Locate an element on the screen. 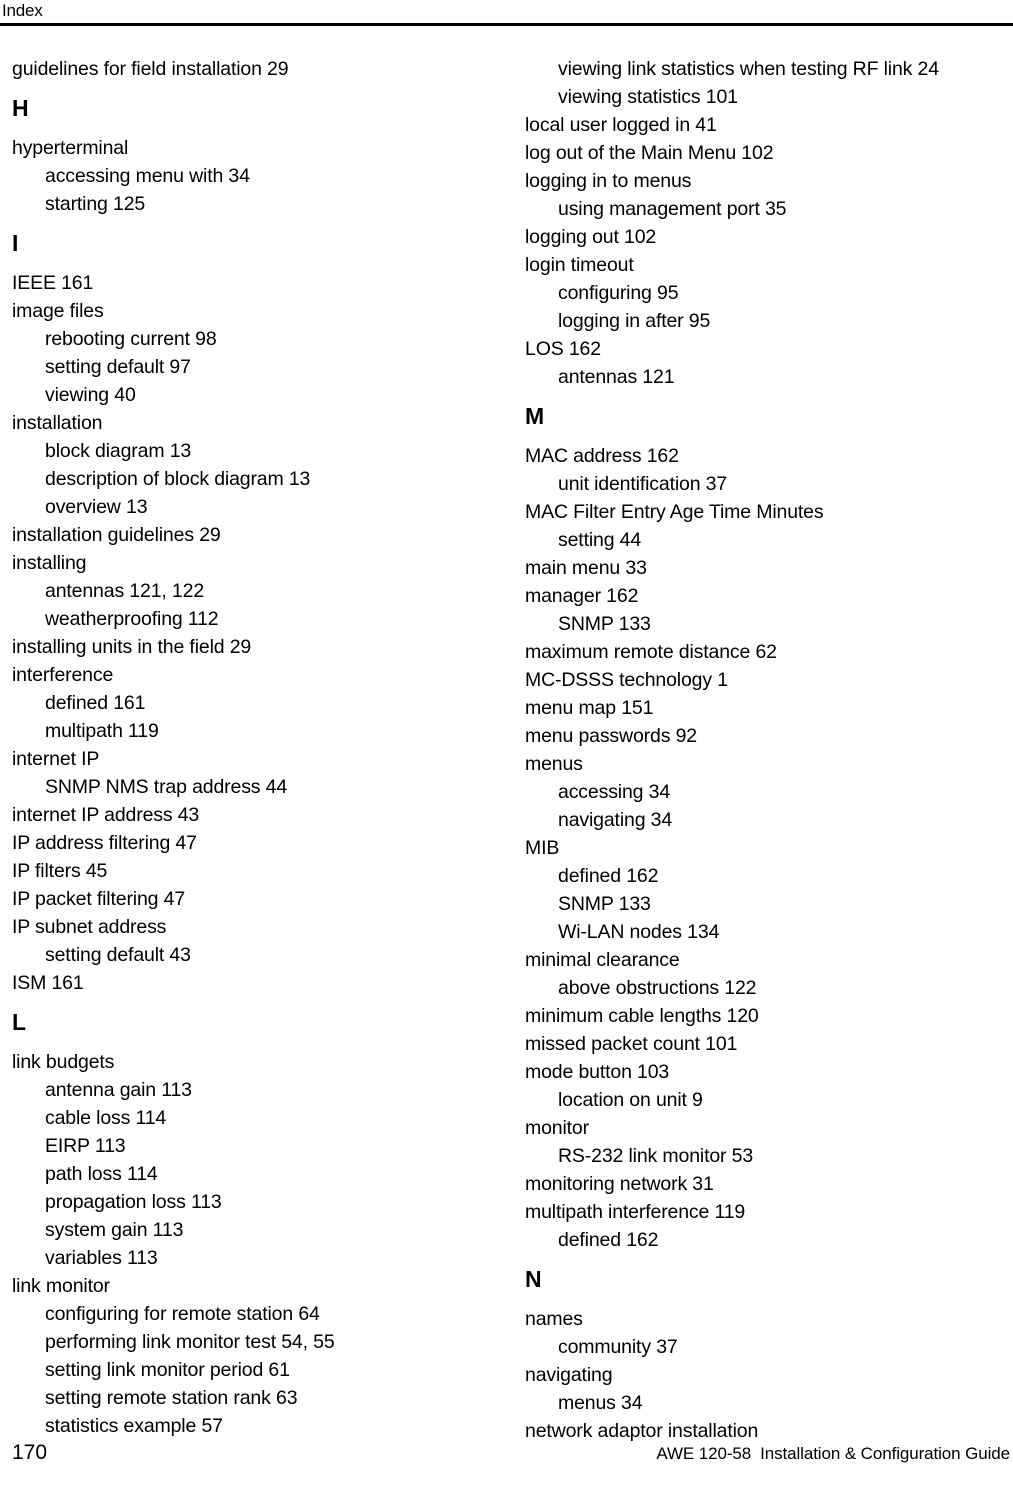  index-subentry: setting default 97 is located at coordinates (118, 367).